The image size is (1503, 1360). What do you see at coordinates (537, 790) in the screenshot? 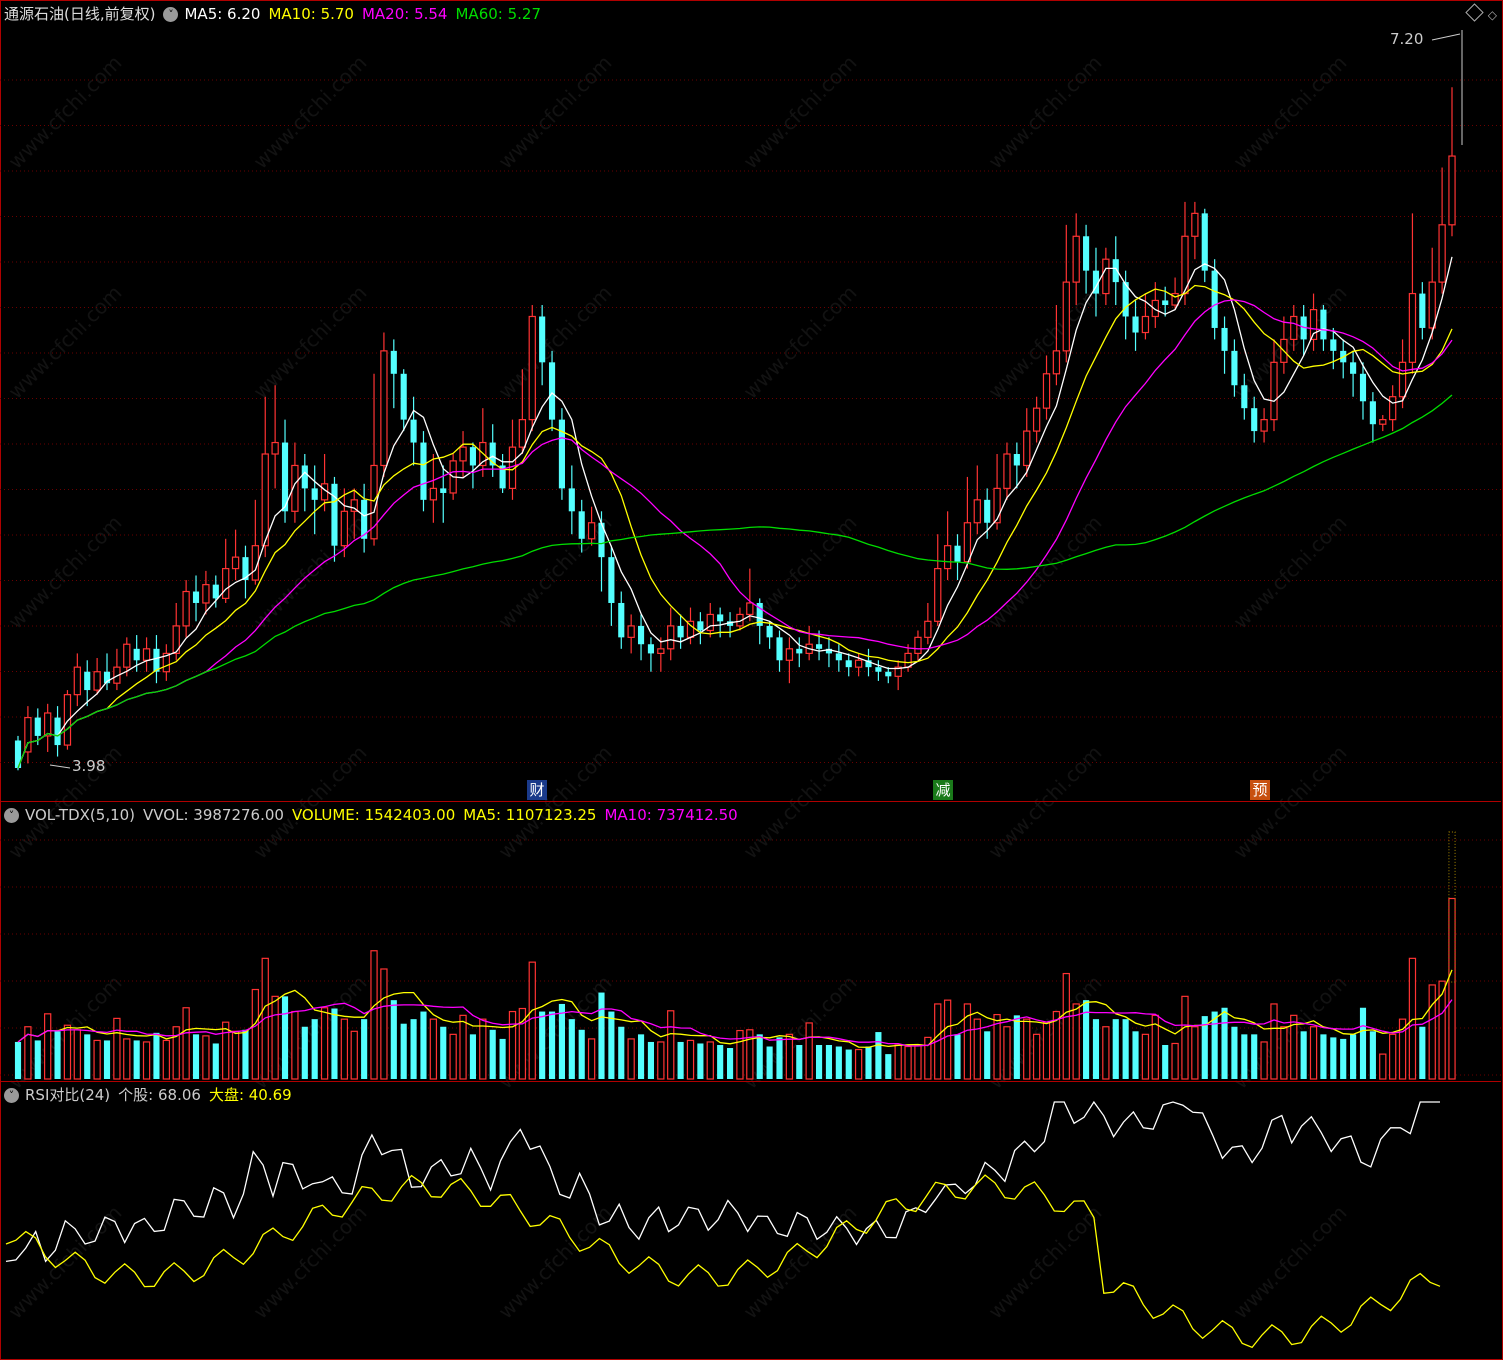
I see `event-tag-finance: 财` at bounding box center [537, 790].